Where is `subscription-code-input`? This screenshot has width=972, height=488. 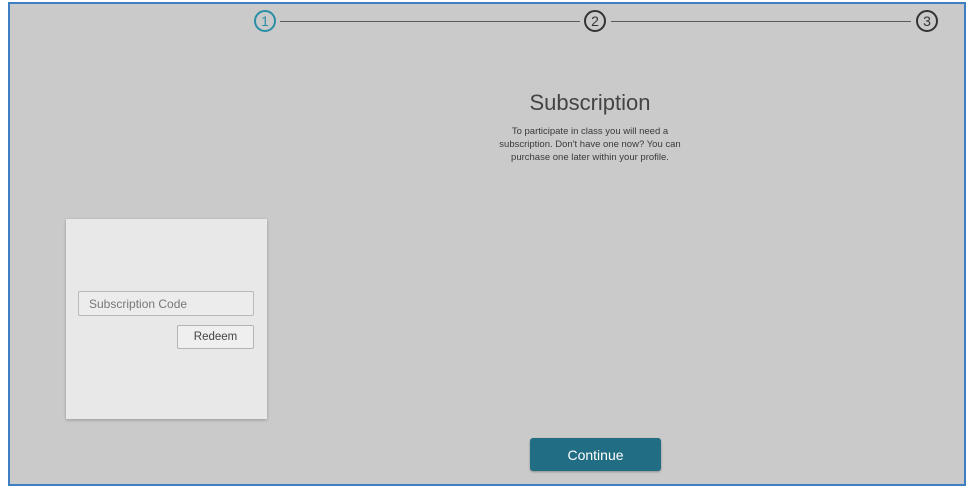 subscription-code-input is located at coordinates (166, 303).